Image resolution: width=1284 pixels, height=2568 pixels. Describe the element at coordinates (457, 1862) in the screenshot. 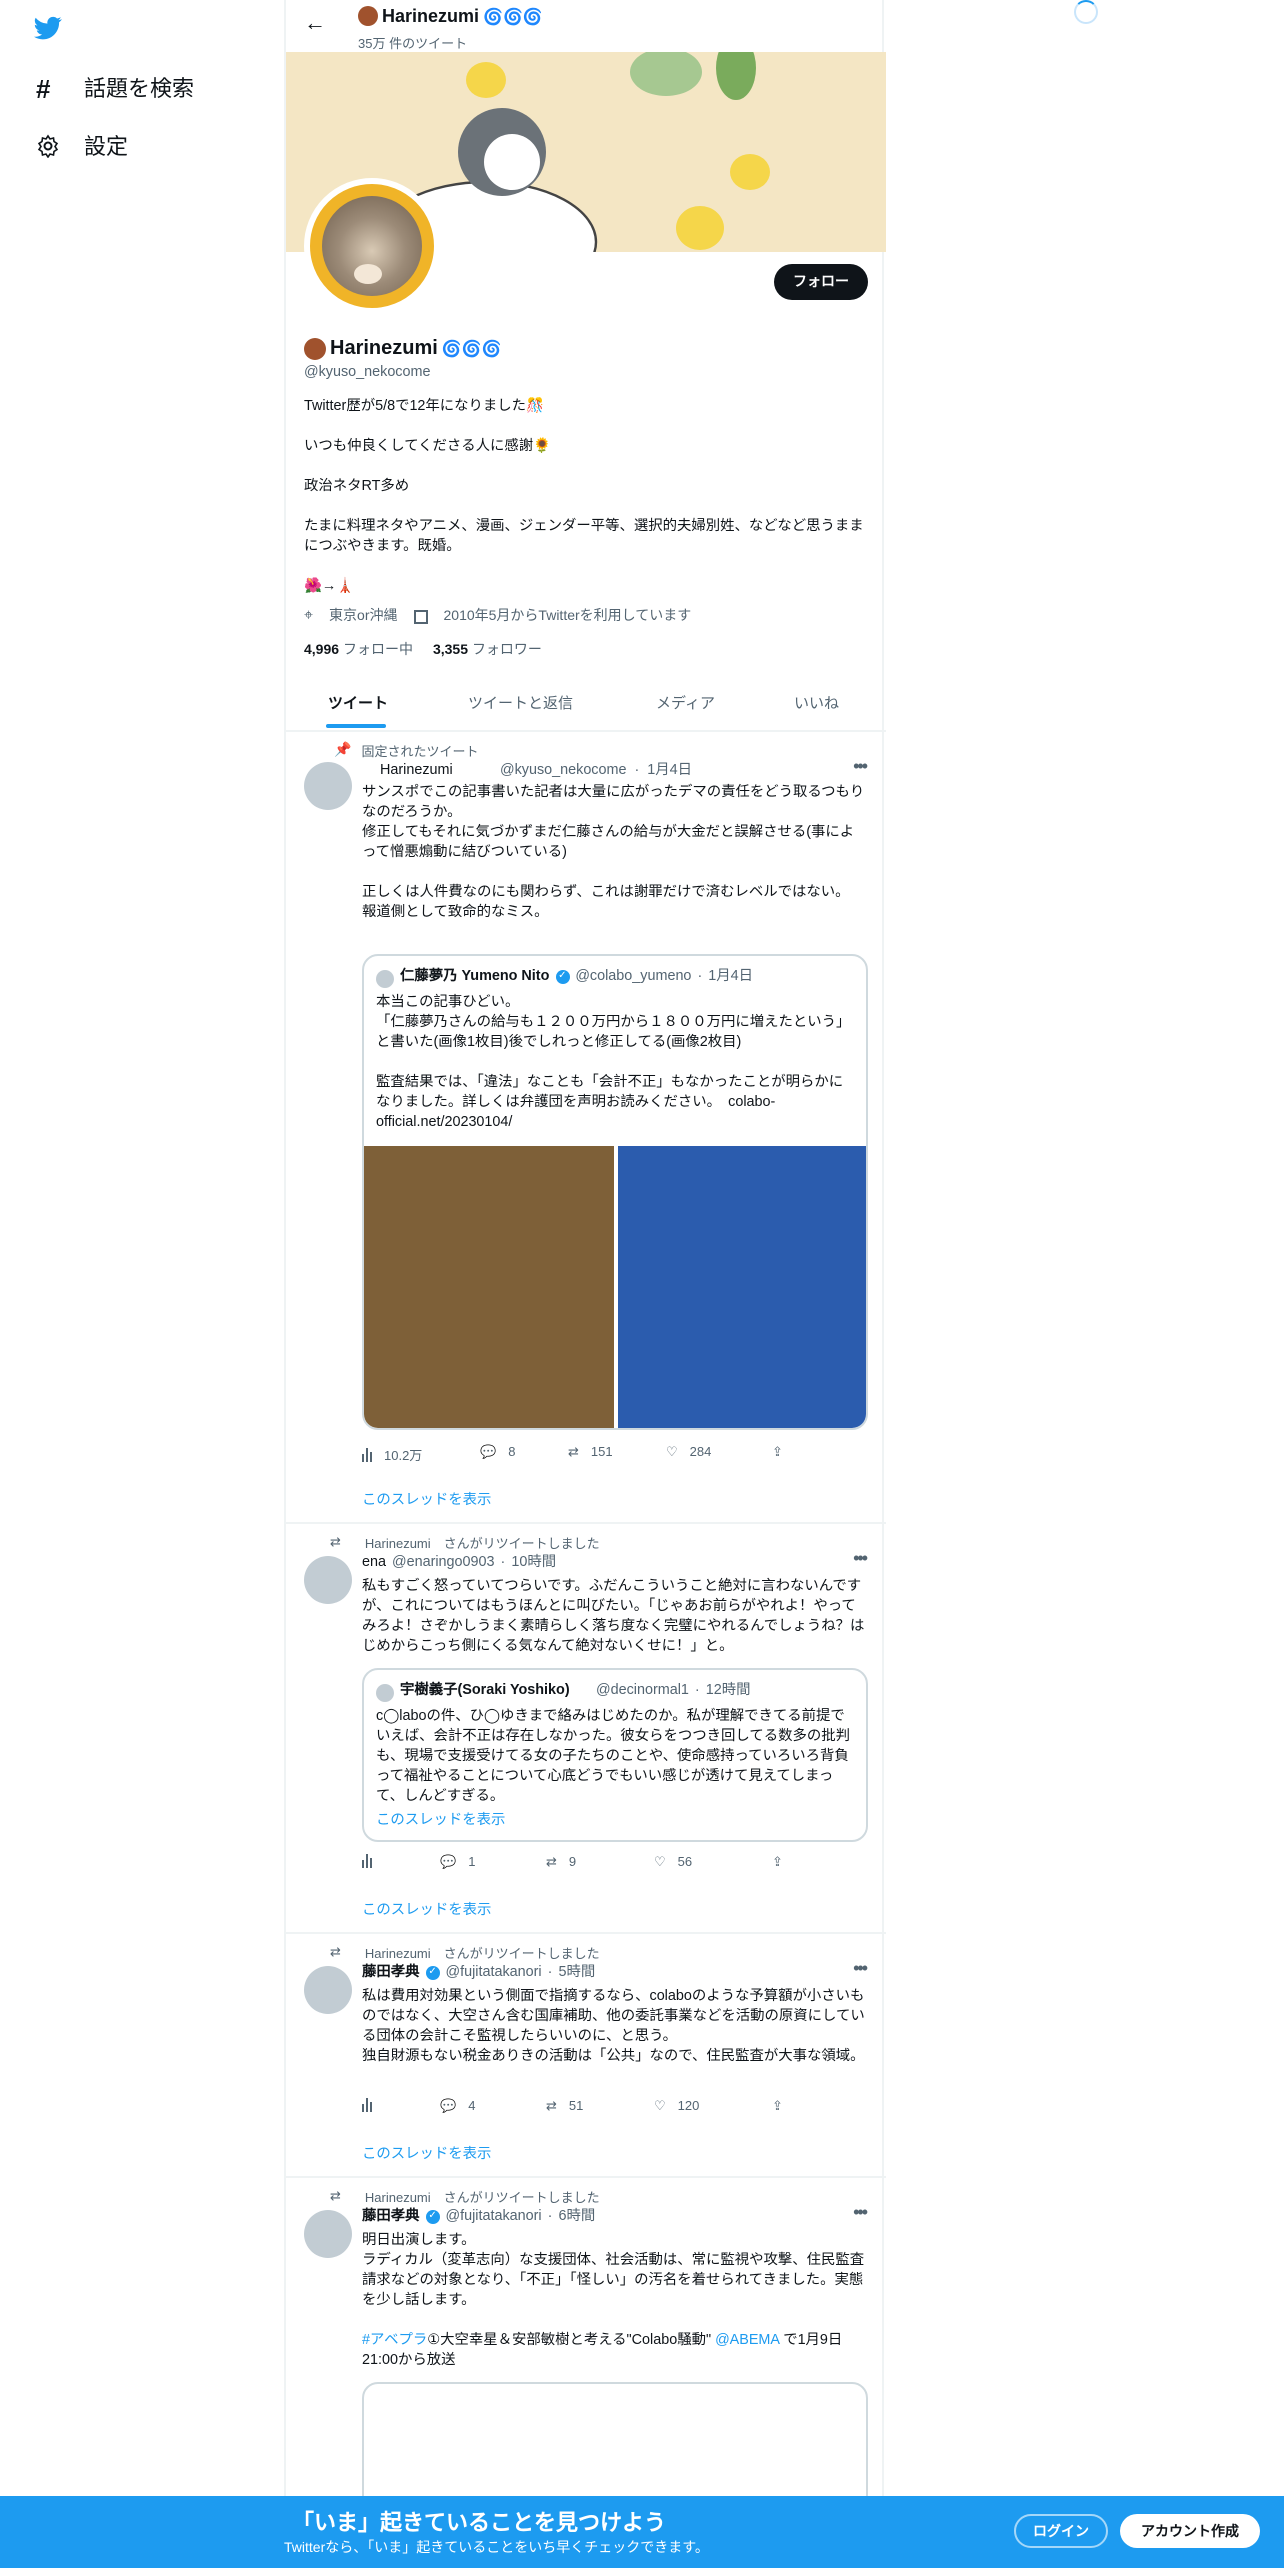

I see `reply-button: 💬 1` at that location.